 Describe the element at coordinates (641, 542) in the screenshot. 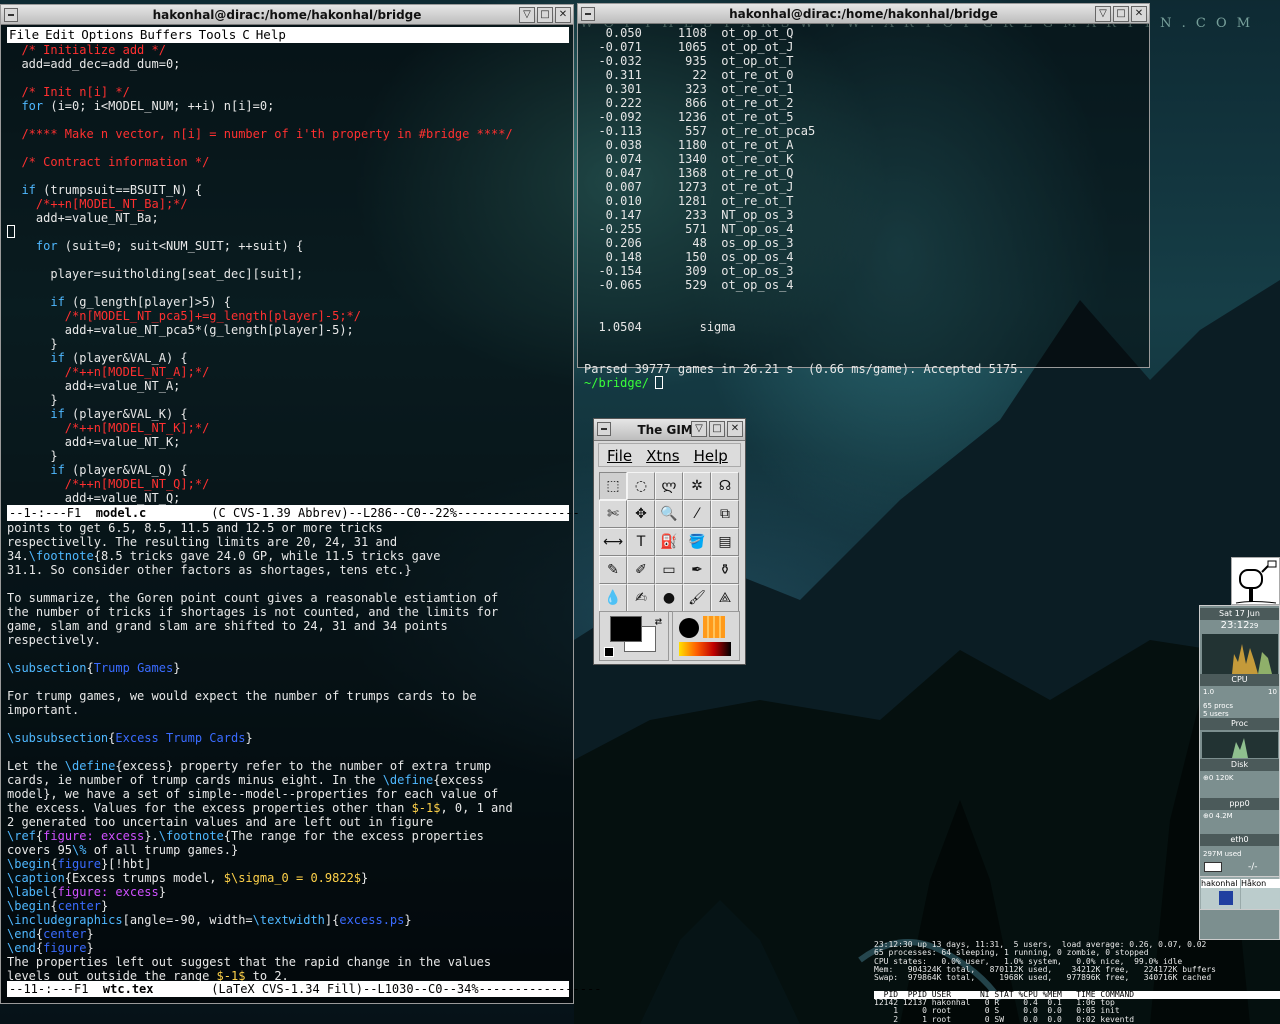

I see `text-tool-icon: T` at that location.